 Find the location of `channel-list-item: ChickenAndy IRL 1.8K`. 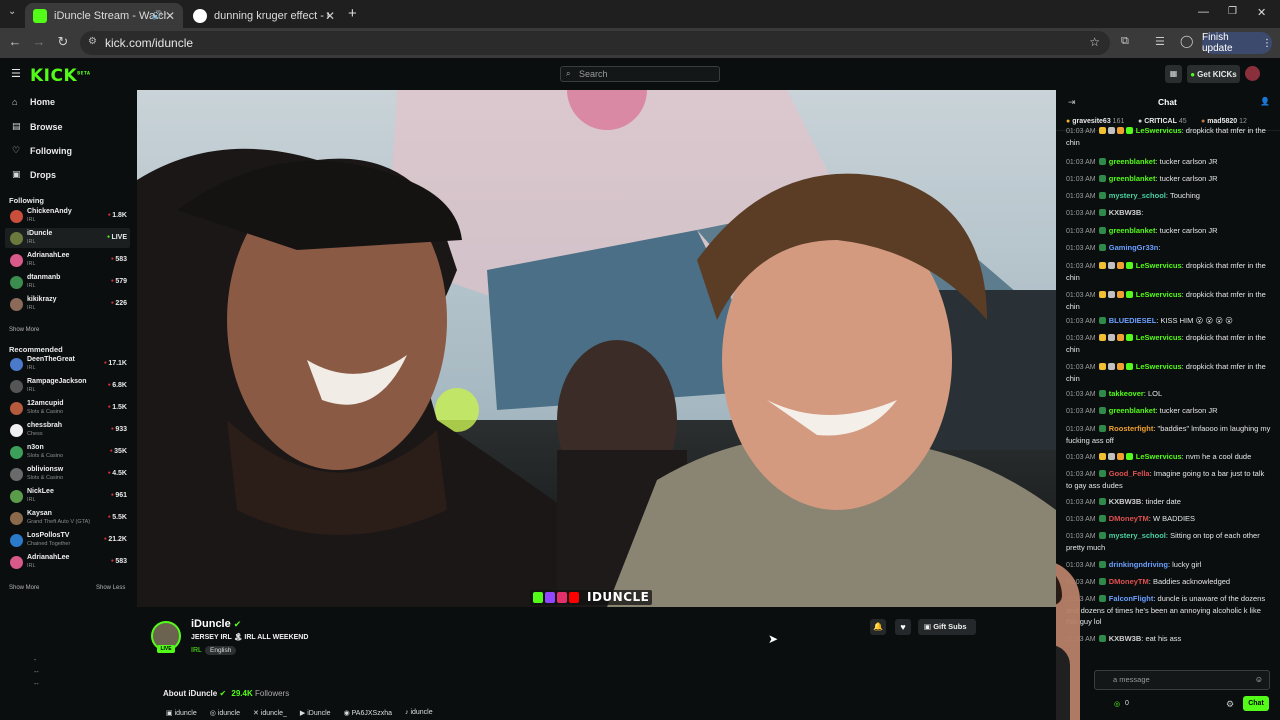

channel-list-item: ChickenAndy IRL 1.8K is located at coordinates (67, 216).